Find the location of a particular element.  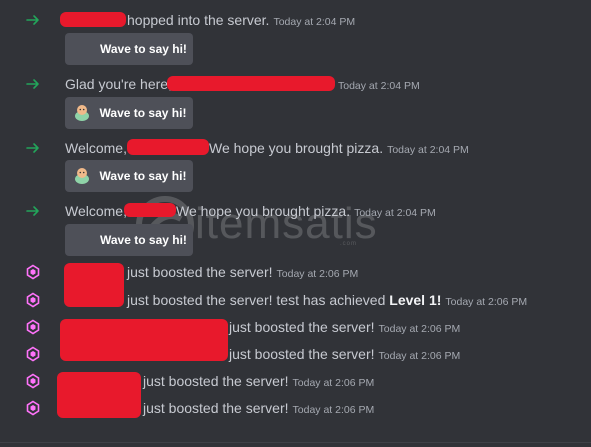

timestamp-wrap: Today at 2:04 PM is located at coordinates (377, 85).